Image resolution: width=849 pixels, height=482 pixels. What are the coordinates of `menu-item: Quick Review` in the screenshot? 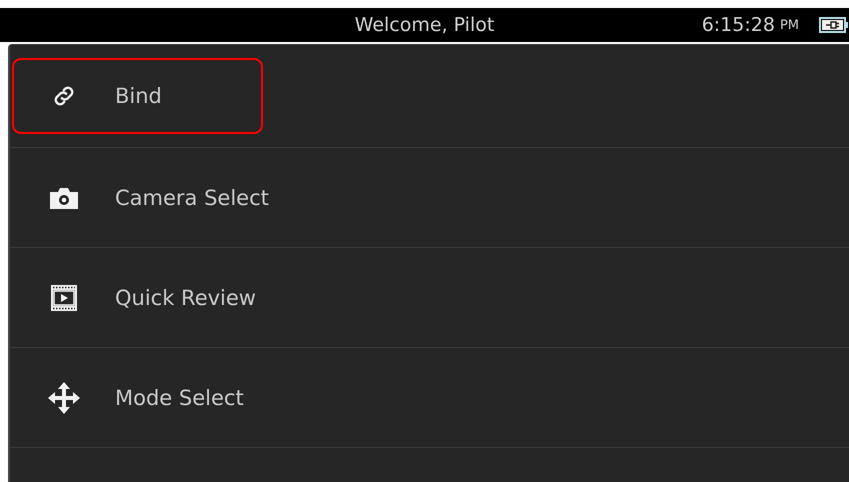 It's located at (143, 298).